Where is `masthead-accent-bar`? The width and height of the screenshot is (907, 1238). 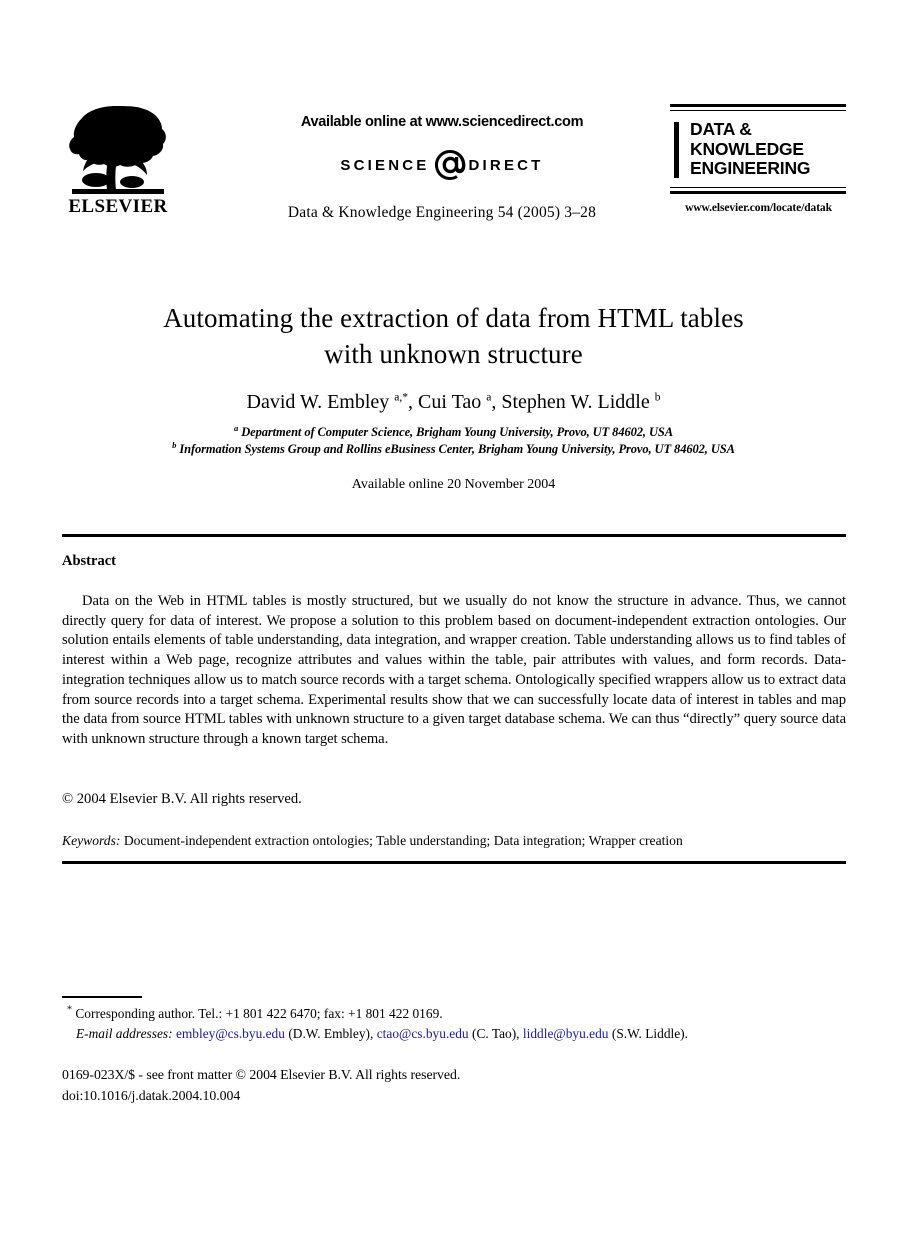 masthead-accent-bar is located at coordinates (676, 150).